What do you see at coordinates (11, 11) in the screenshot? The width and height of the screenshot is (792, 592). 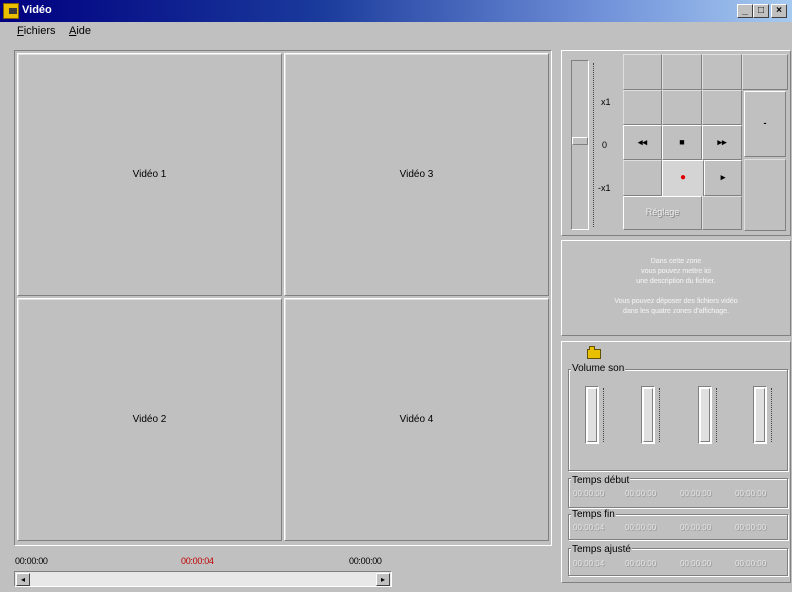 I see `app-icon` at bounding box center [11, 11].